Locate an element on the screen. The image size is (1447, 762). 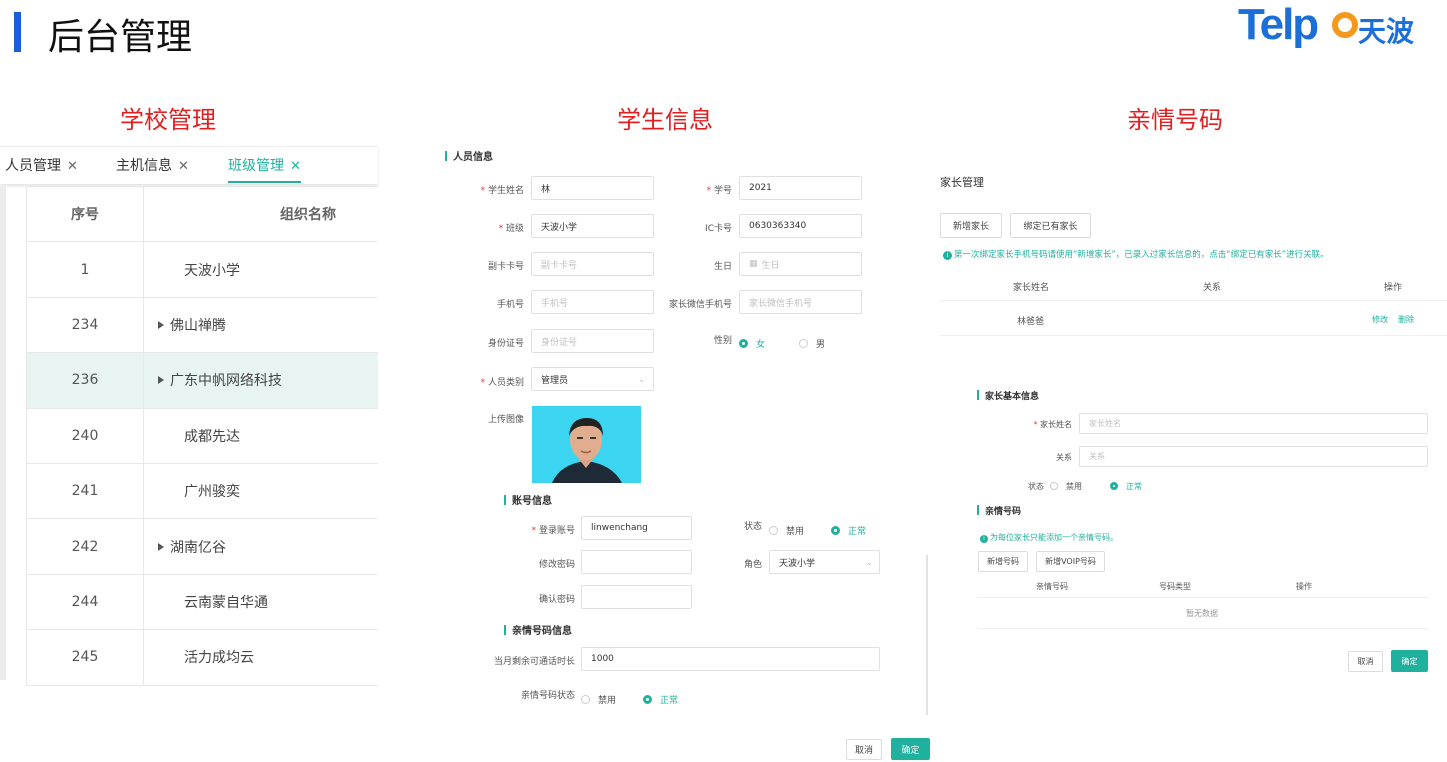
select-value: 管理员 is located at coordinates (555, 380).